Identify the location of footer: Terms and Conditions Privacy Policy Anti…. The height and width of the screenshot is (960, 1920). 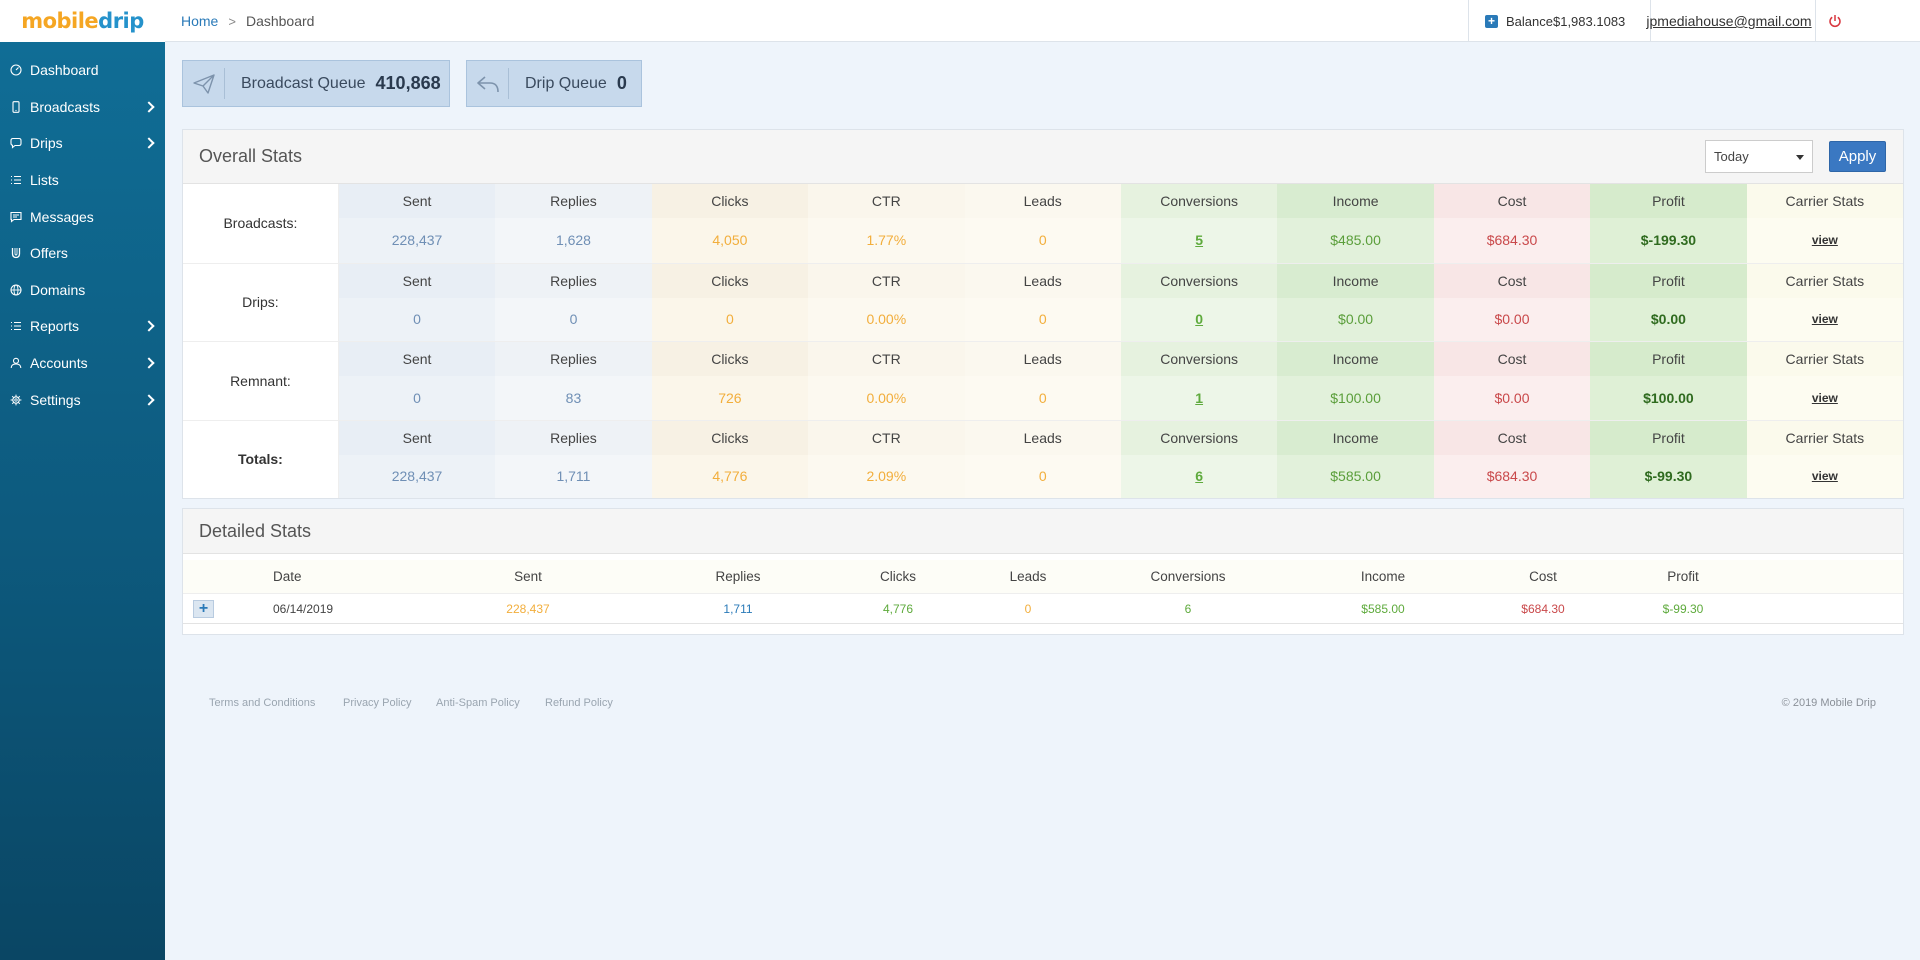
(1064, 704).